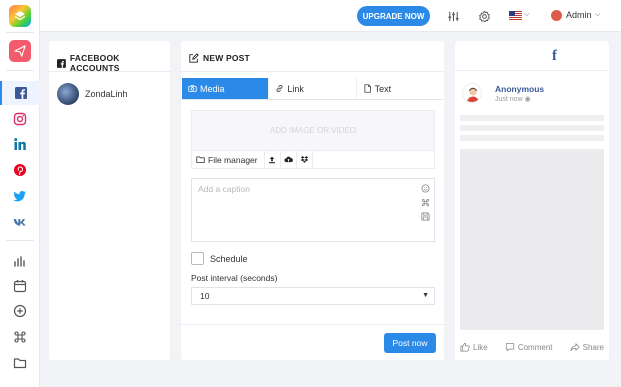 Image resolution: width=621 pixels, height=387 pixels. What do you see at coordinates (20, 311) in the screenshot?
I see `sidebar-item-add` at bounding box center [20, 311].